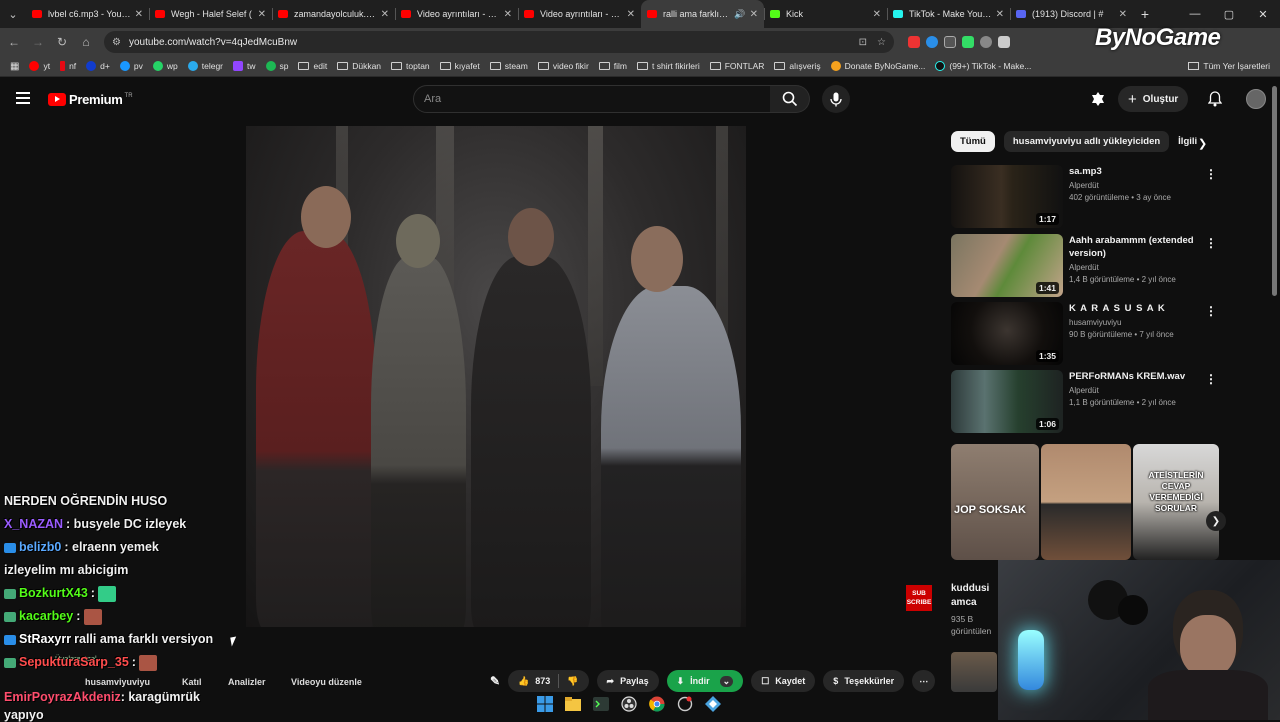 This screenshot has height=722, width=1280. Describe the element at coordinates (86, 42) in the screenshot. I see `home-icon: ⌂` at that location.